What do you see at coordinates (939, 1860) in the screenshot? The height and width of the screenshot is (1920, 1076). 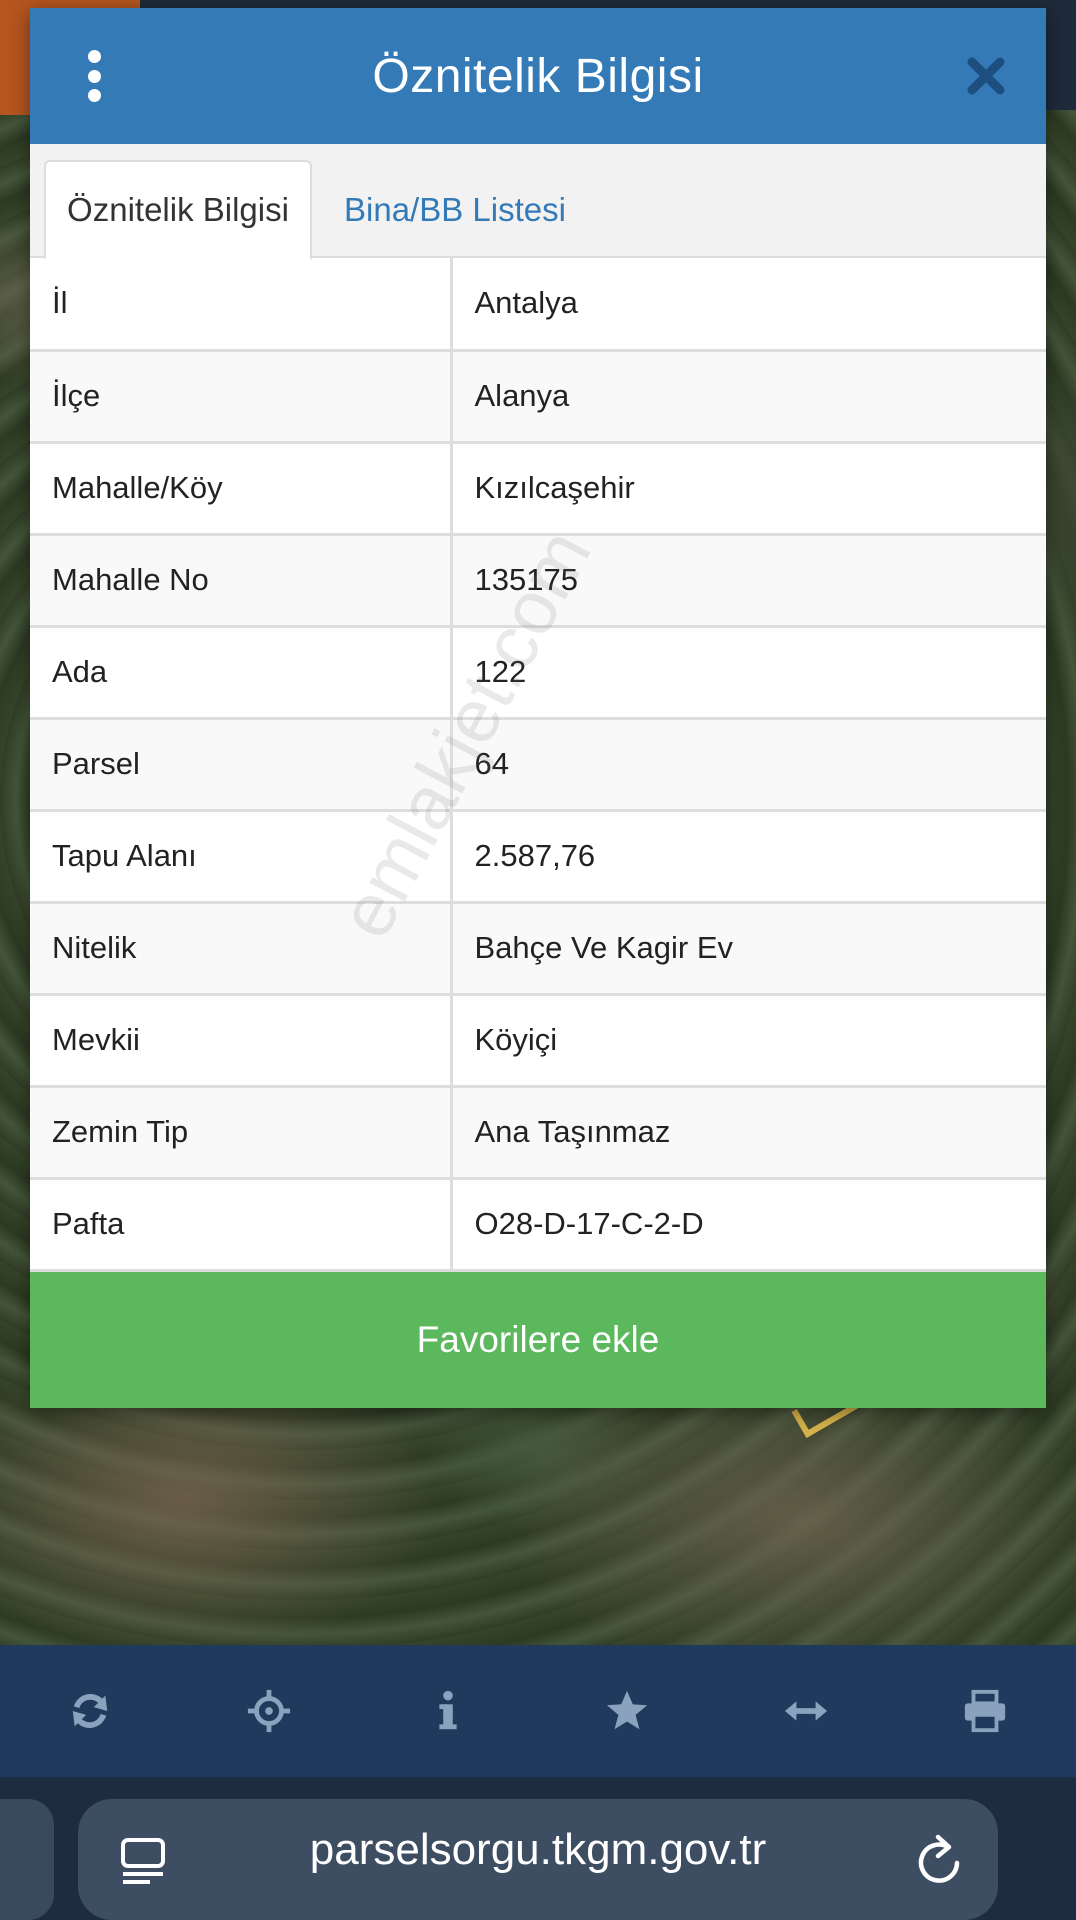 I see `reload-icon` at bounding box center [939, 1860].